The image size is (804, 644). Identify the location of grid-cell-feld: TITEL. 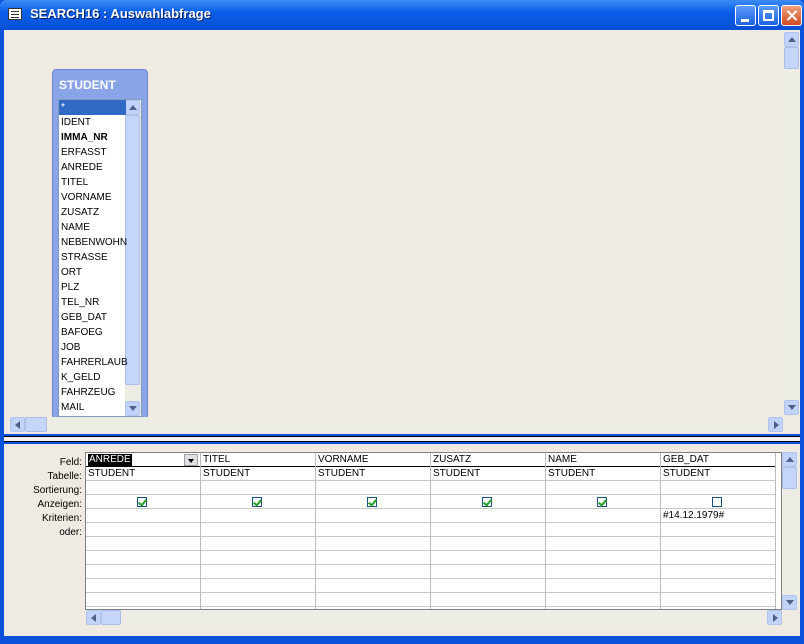
(258, 460).